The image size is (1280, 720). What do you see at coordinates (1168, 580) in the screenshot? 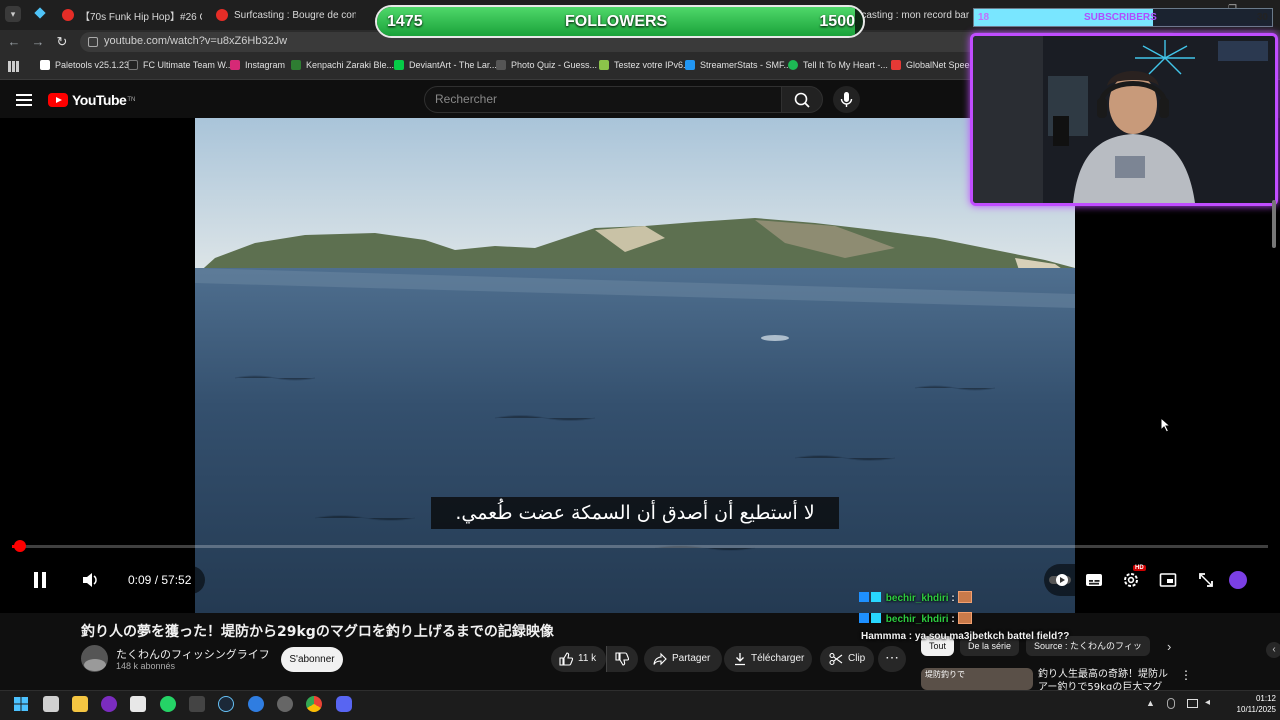
I see `miniplayer-icon` at bounding box center [1168, 580].